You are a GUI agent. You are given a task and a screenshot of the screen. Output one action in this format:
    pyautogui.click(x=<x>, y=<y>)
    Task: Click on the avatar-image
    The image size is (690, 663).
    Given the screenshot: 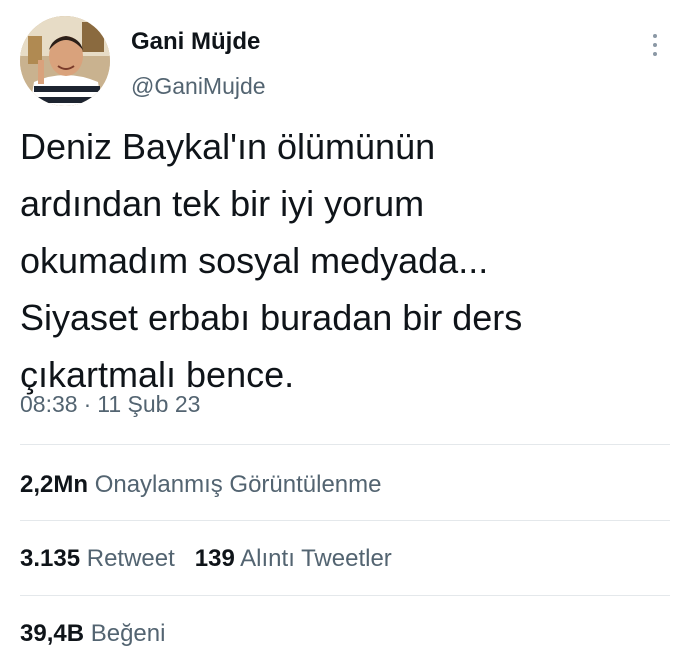 What is the action you would take?
    pyautogui.click(x=65, y=61)
    